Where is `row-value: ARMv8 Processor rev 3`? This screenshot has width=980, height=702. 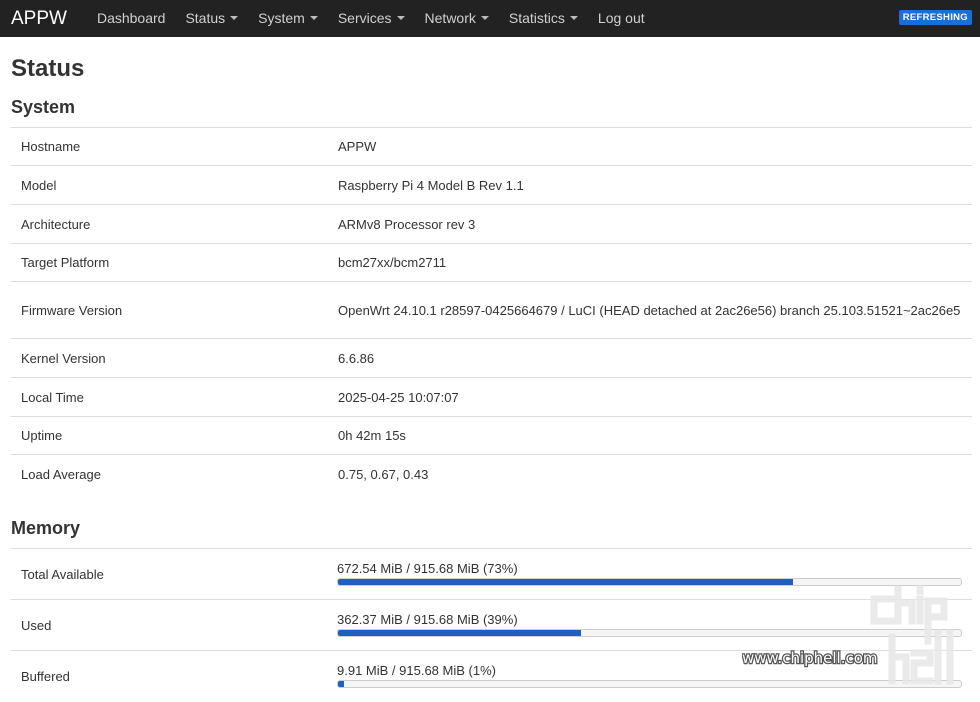 row-value: ARMv8 Processor rev 3 is located at coordinates (650, 224).